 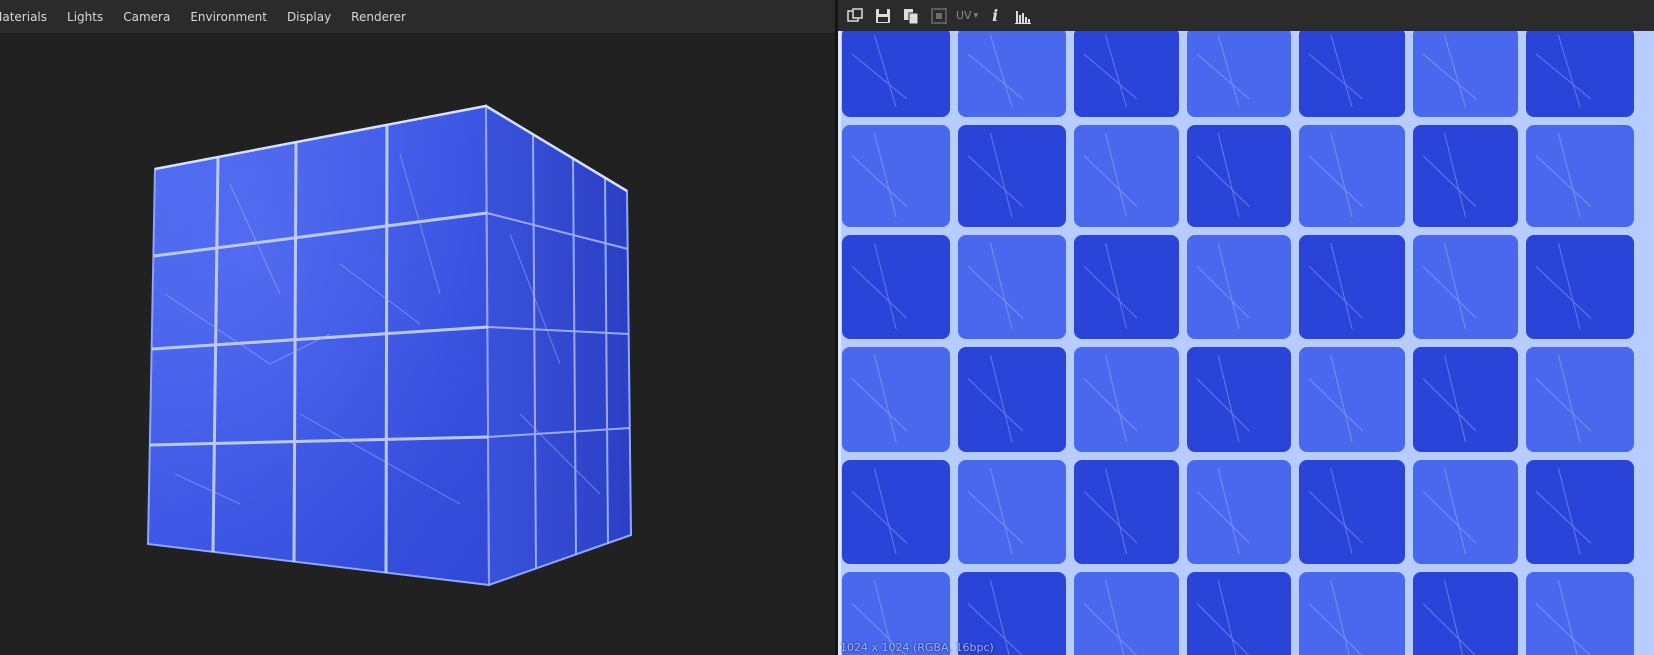 What do you see at coordinates (146, 17) in the screenshot?
I see `menu-camera: Camera` at bounding box center [146, 17].